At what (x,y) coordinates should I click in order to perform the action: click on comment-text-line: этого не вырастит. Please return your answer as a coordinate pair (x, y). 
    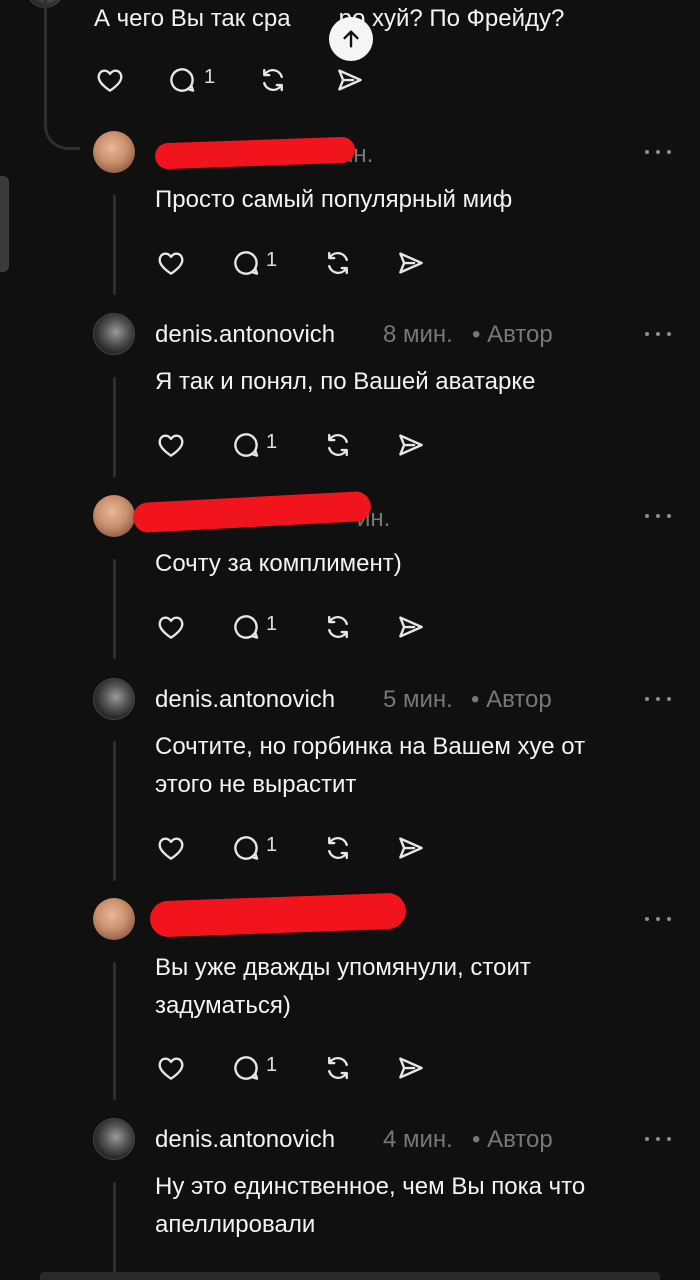
    Looking at the image, I should click on (256, 784).